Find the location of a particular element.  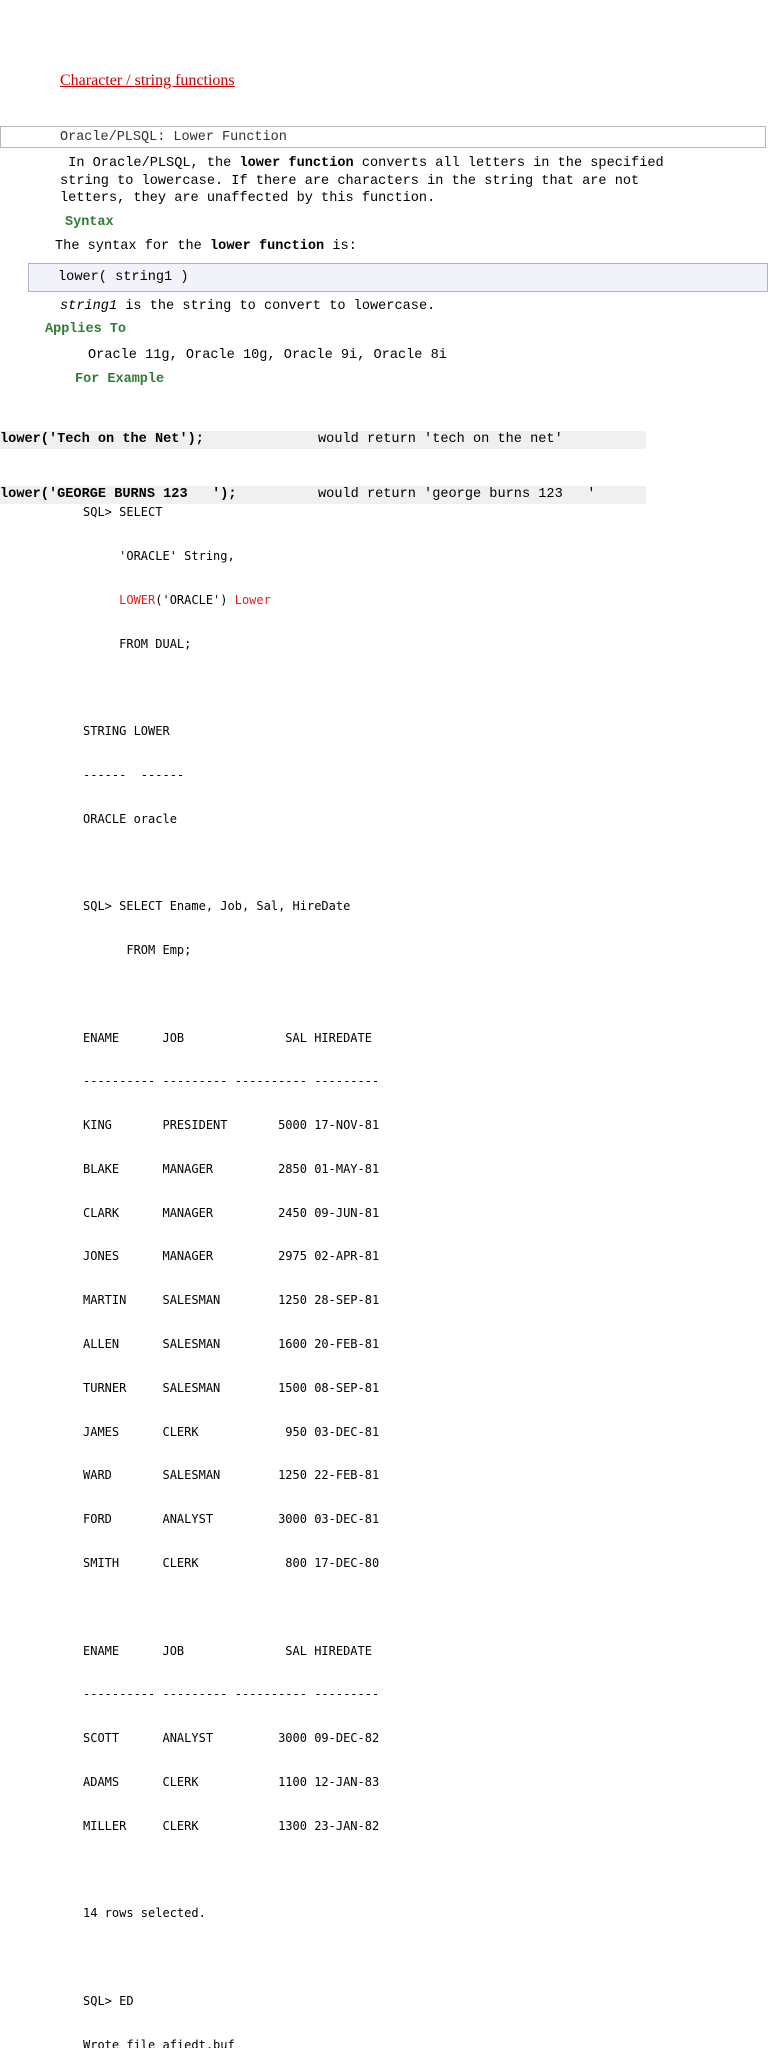

sql-indent is located at coordinates (101, 600).